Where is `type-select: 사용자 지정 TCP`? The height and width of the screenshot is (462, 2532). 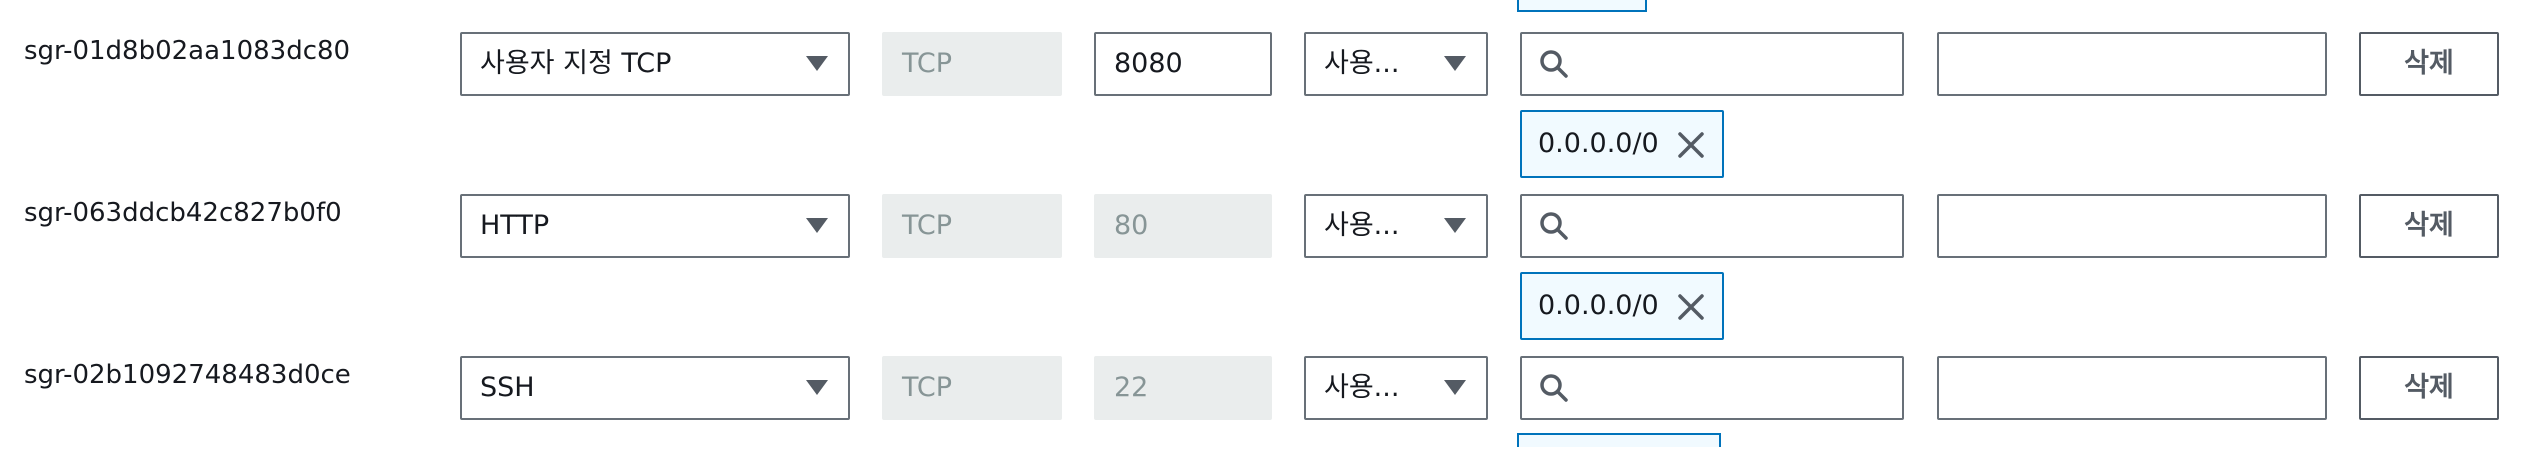
type-select: 사용자 지정 TCP is located at coordinates (655, 64).